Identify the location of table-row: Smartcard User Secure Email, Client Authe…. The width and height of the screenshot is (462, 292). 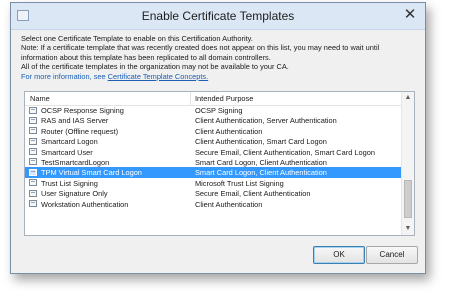
(214, 152).